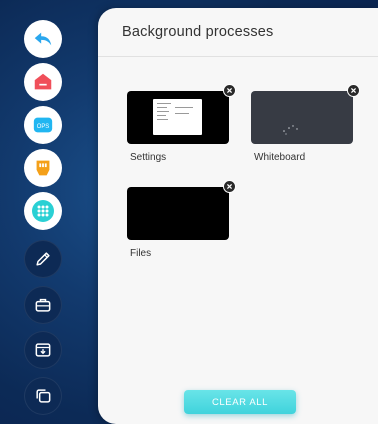 The image size is (378, 424). Describe the element at coordinates (177, 117) in the screenshot. I see `settings-preview-window` at that location.